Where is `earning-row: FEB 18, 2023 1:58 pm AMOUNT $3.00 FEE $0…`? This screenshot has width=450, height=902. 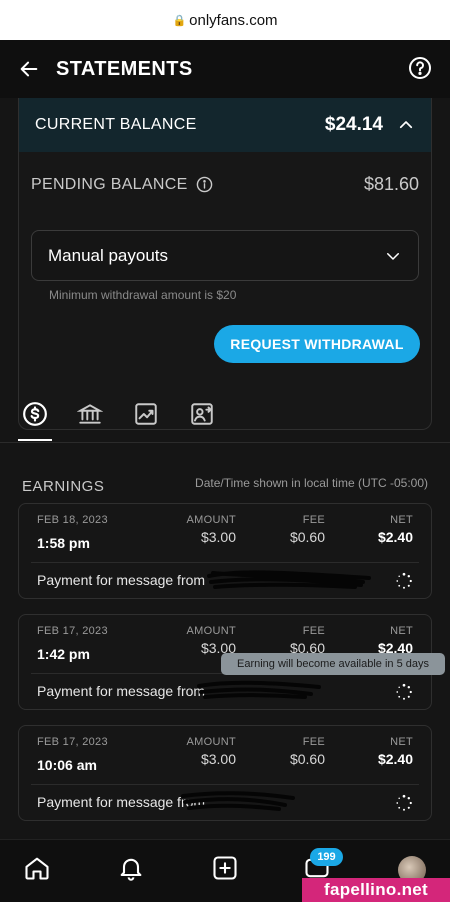 earning-row: FEB 18, 2023 1:58 pm AMOUNT $3.00 FEE $0… is located at coordinates (225, 551).